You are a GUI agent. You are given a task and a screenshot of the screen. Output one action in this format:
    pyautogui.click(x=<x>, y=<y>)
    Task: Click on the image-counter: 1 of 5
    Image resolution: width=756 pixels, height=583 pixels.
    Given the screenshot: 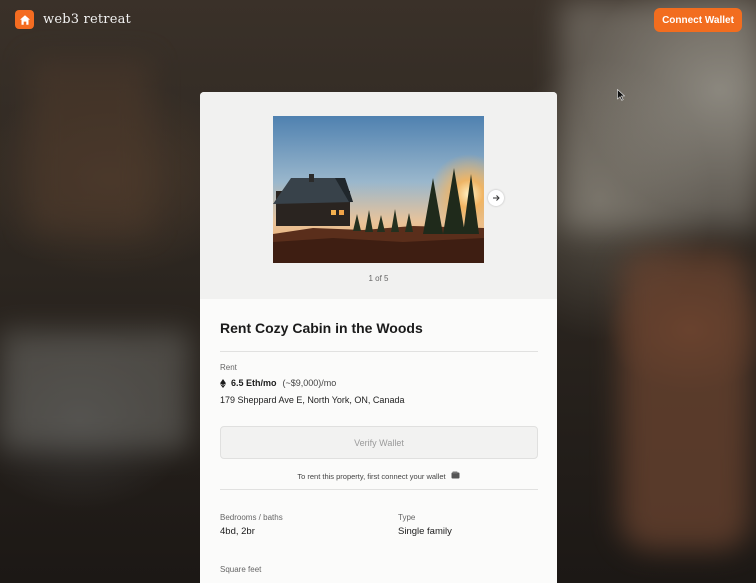 What is the action you would take?
    pyautogui.click(x=378, y=278)
    